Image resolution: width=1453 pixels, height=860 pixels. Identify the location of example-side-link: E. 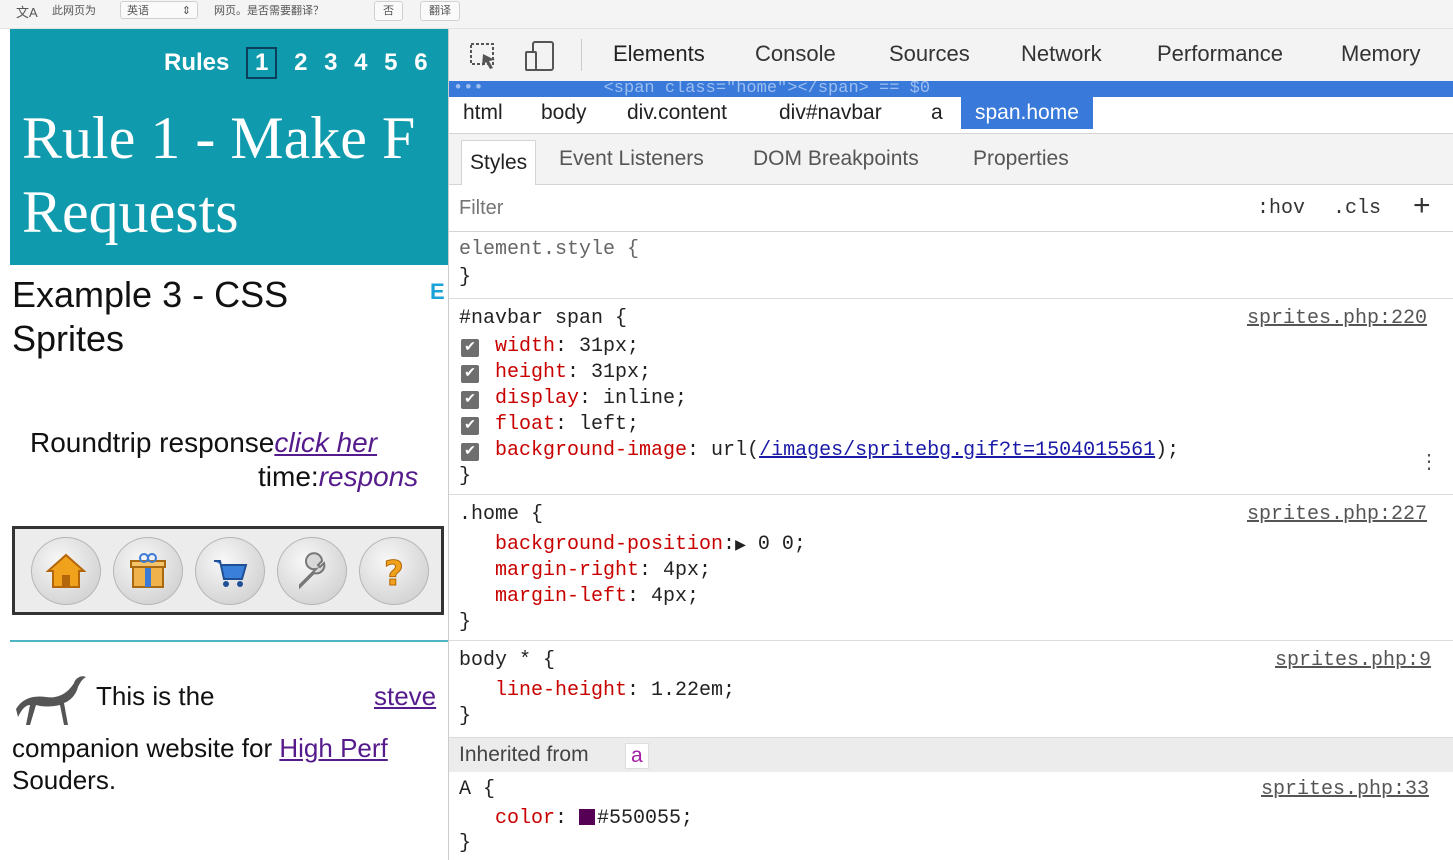
(437, 292).